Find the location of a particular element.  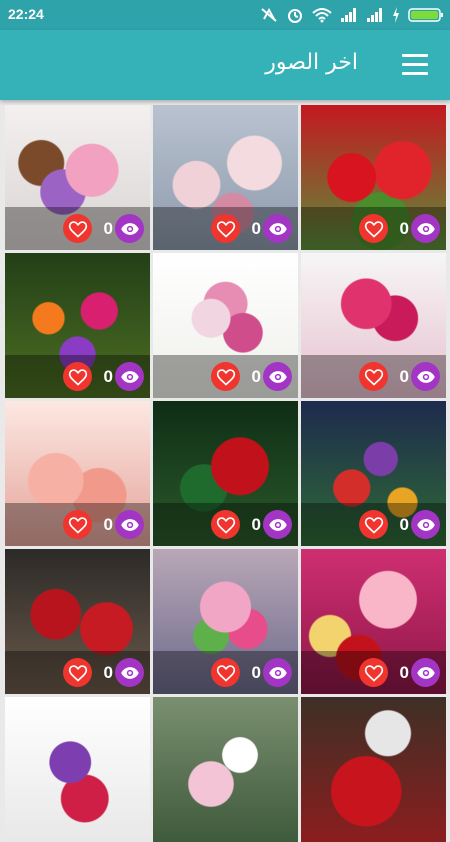

status-icons is located at coordinates (352, 15).